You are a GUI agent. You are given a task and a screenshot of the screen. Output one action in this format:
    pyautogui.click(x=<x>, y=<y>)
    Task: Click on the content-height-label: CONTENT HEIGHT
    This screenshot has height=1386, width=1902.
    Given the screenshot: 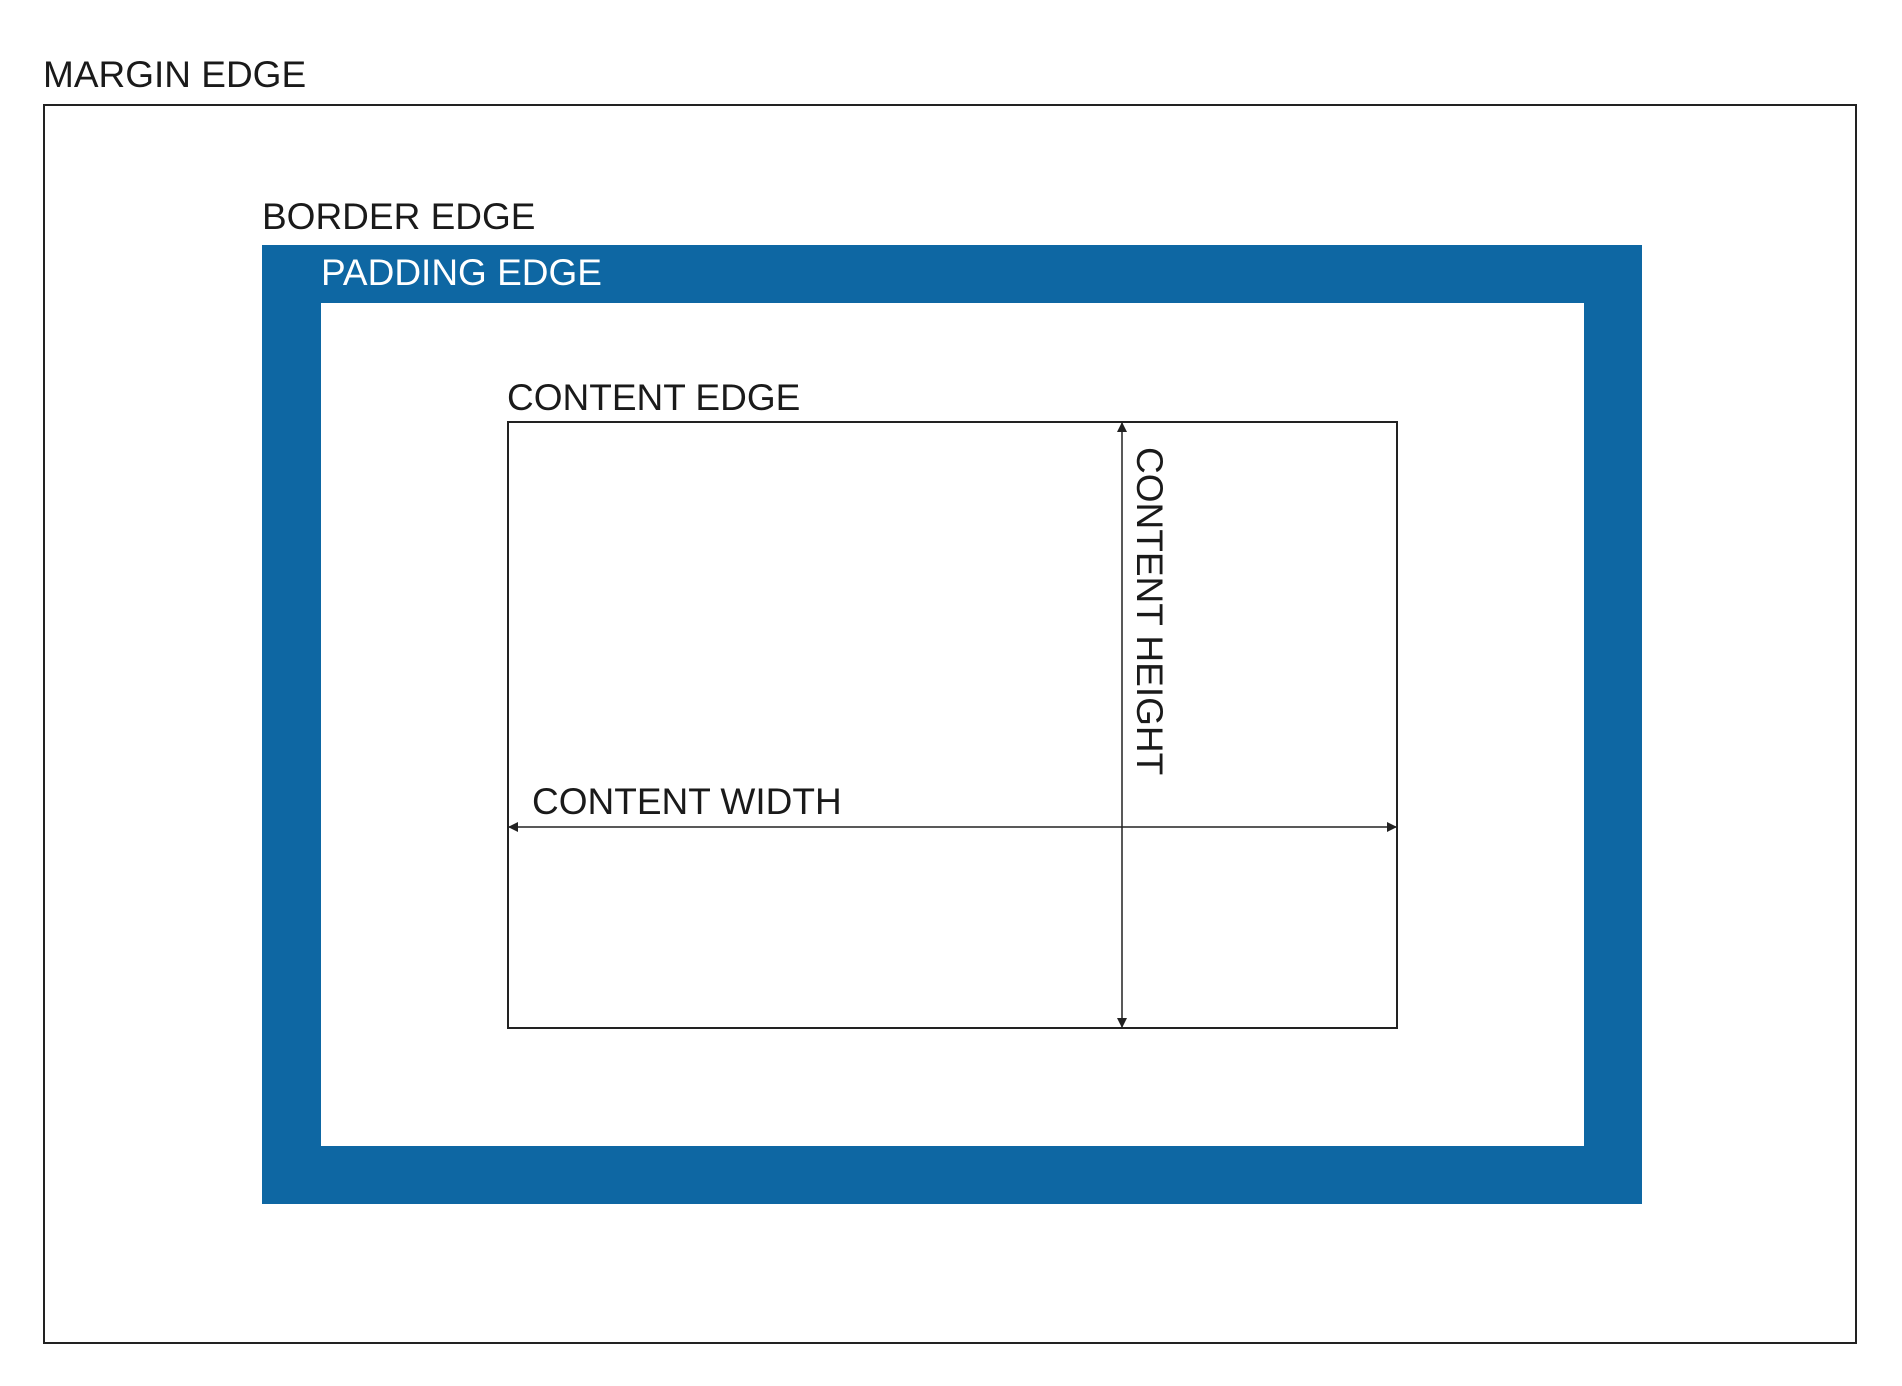 What is the action you would take?
    pyautogui.click(x=1149, y=611)
    